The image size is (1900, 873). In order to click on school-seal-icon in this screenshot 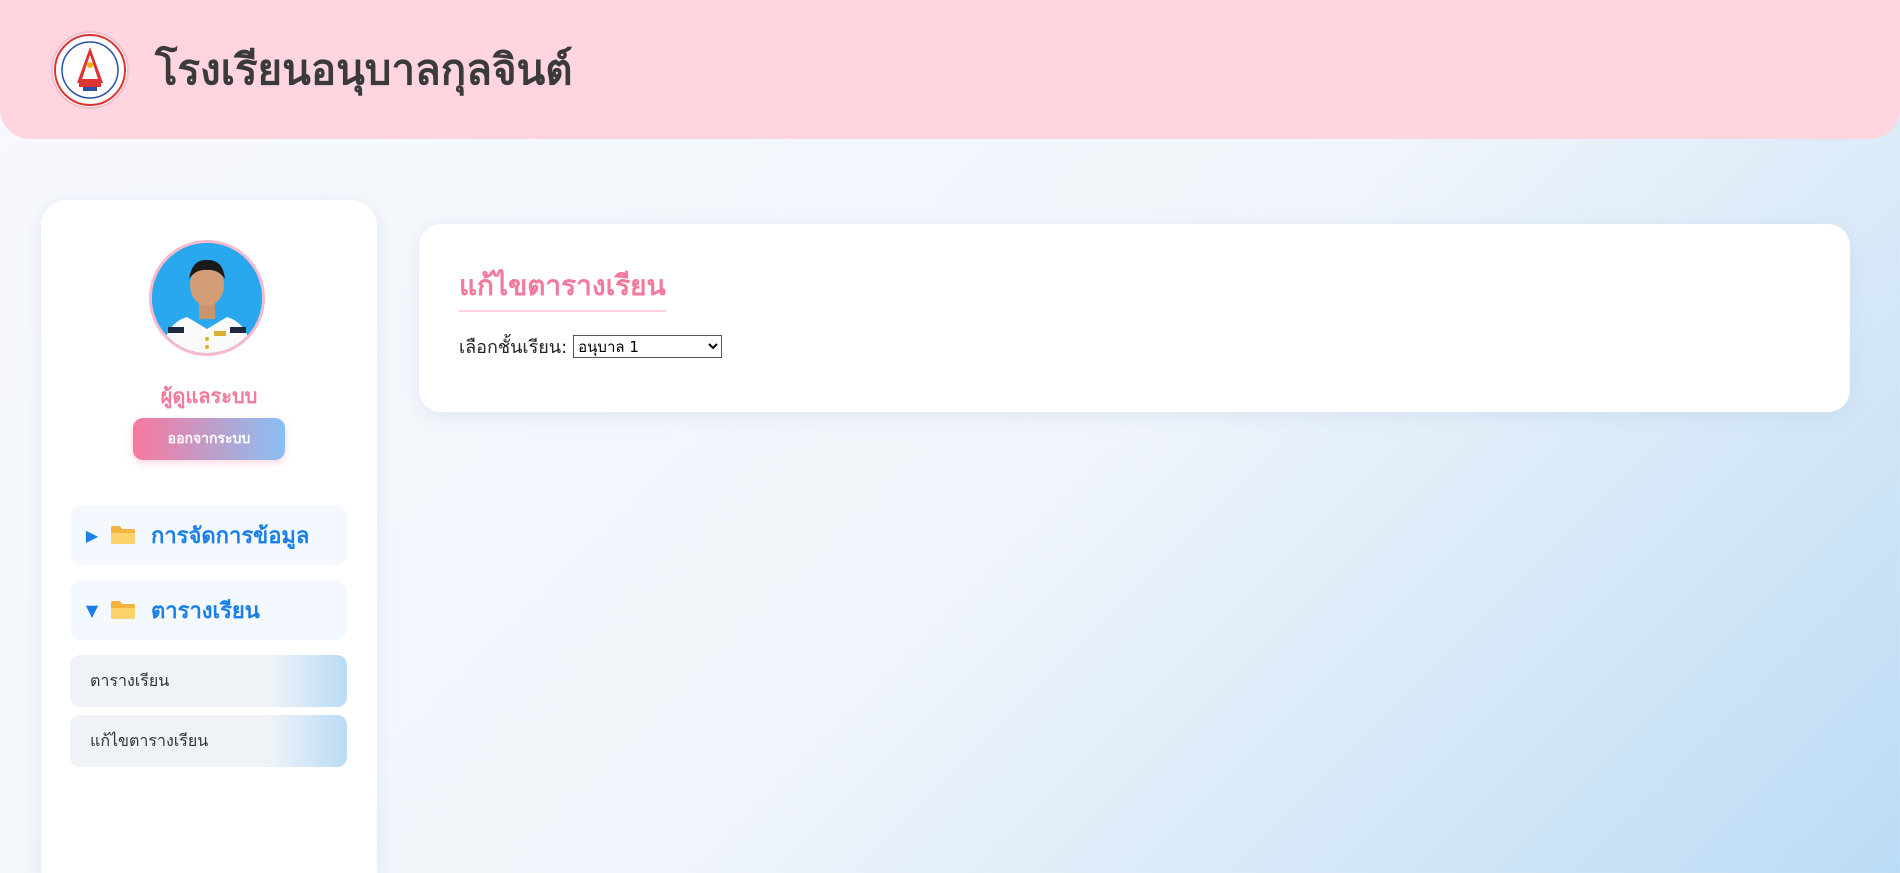, I will do `click(90, 70)`.